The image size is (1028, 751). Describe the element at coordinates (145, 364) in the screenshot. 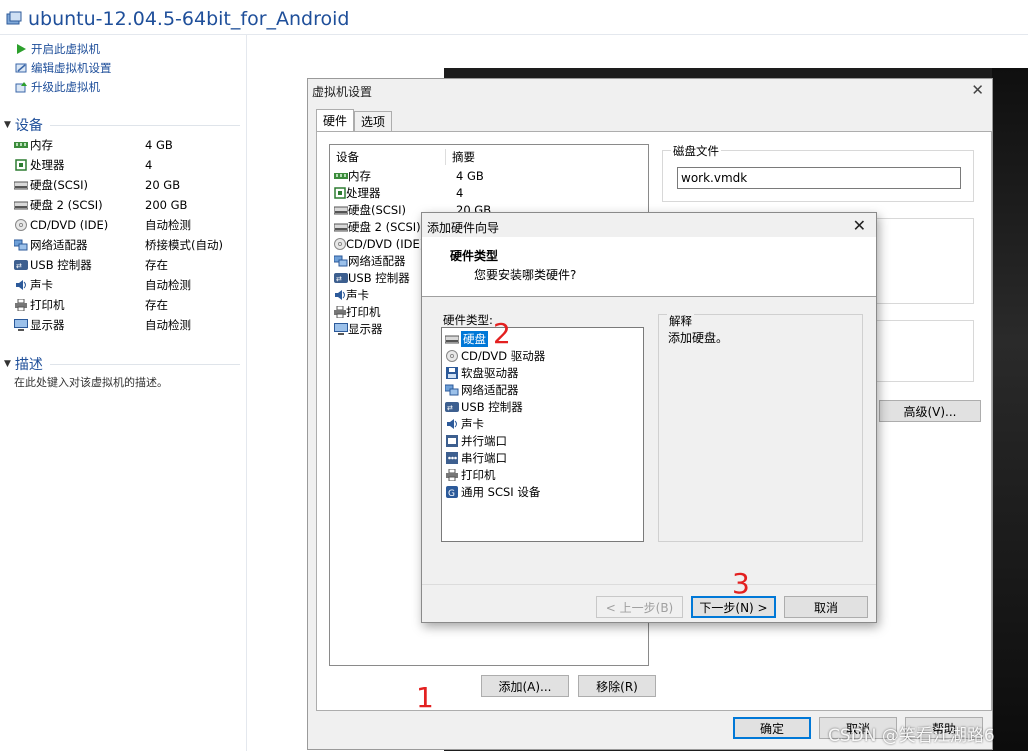

I see `description-section-line` at that location.